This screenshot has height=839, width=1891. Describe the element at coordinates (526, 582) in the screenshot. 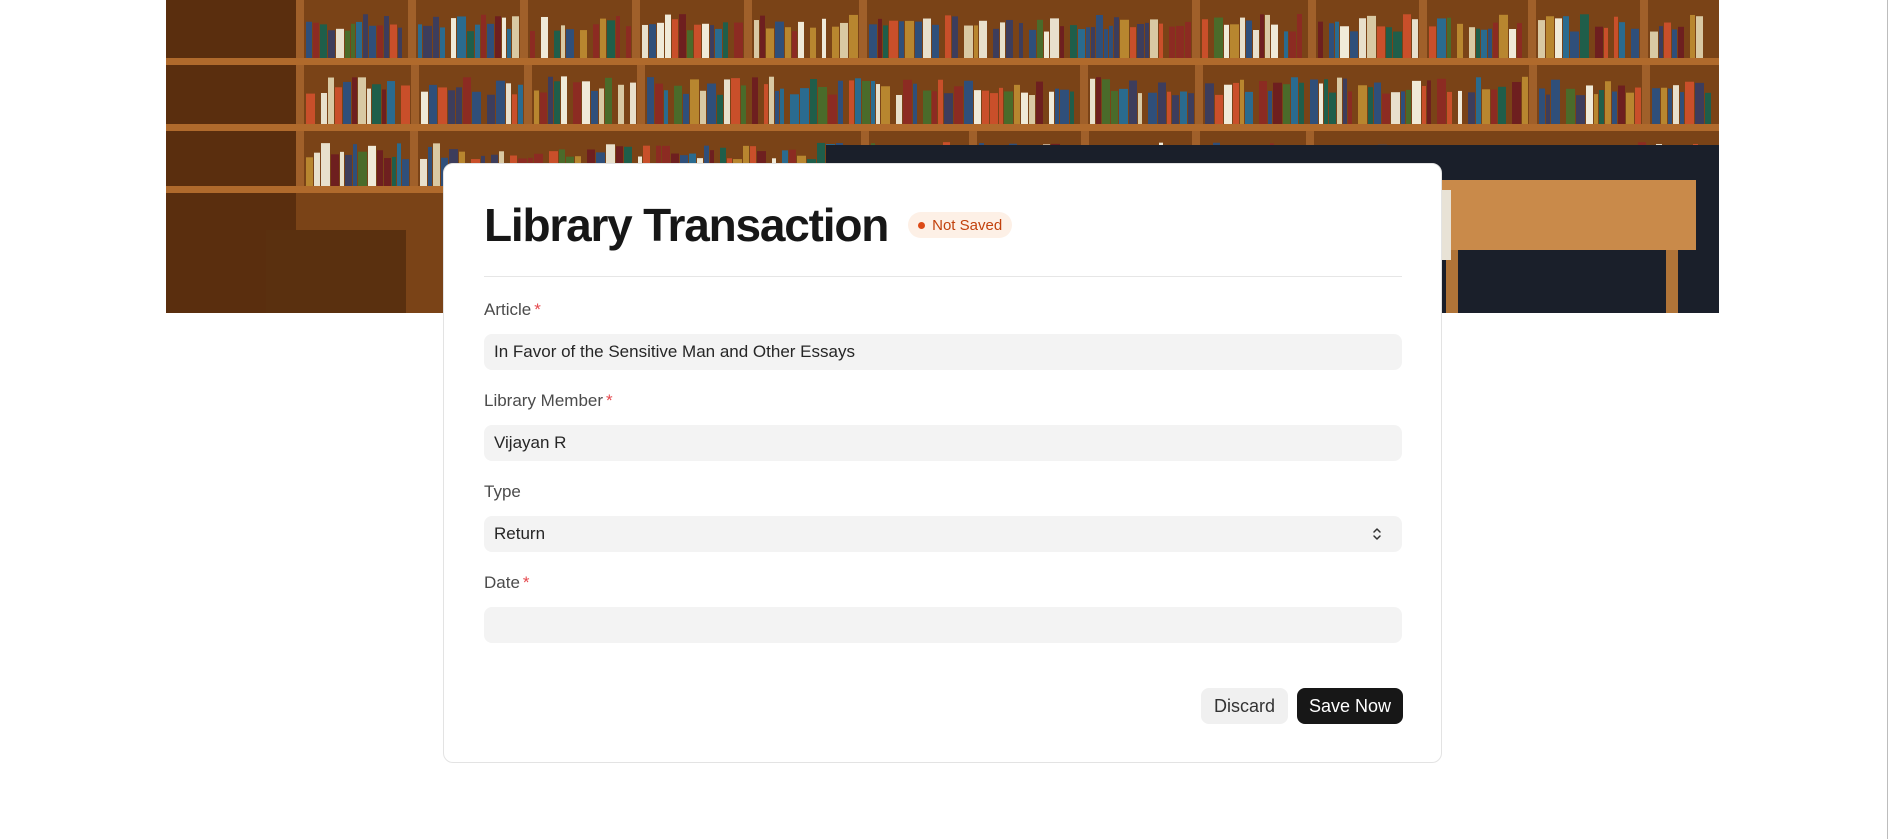

I see `required-mark: *` at that location.